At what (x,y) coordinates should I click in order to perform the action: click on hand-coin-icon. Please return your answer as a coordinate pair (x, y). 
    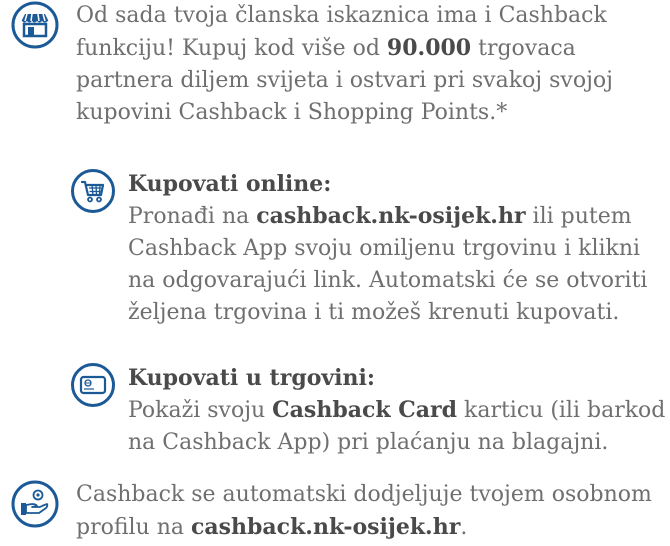
    Looking at the image, I should click on (35, 504).